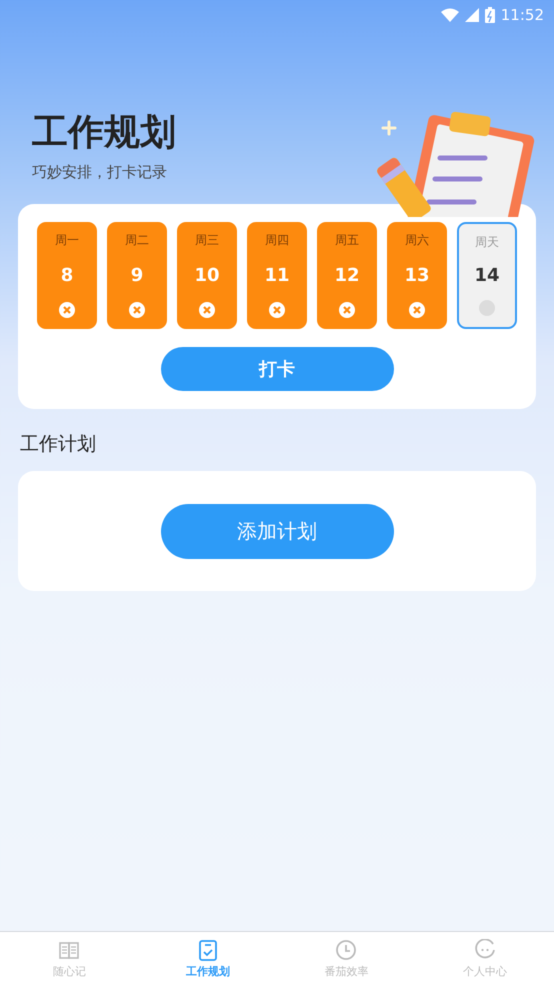 The height and width of the screenshot is (986, 554). I want to click on signal-icon, so click(471, 15).